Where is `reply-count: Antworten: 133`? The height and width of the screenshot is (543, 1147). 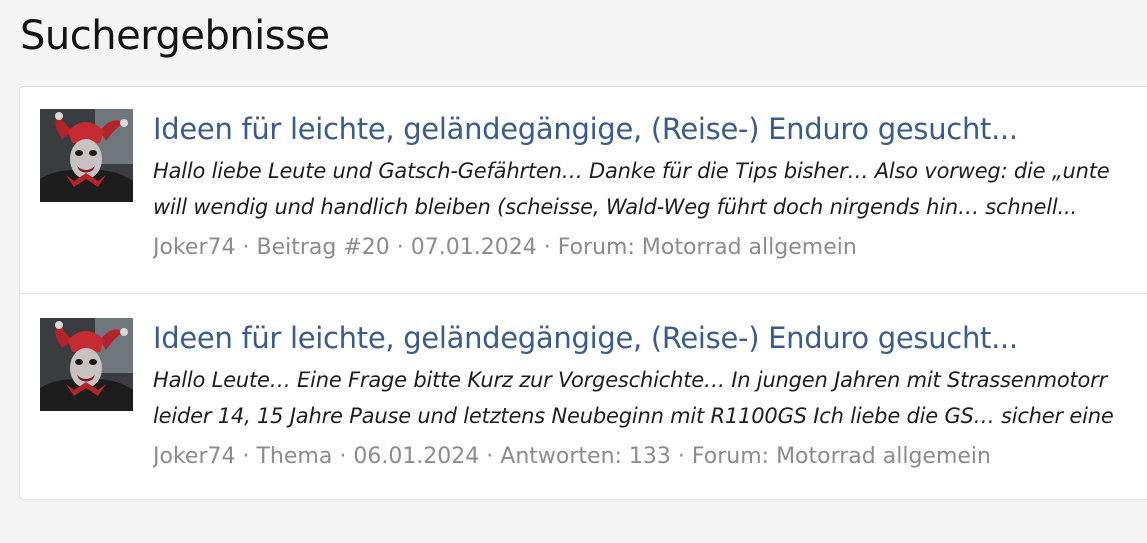
reply-count: Antworten: 133 is located at coordinates (585, 456).